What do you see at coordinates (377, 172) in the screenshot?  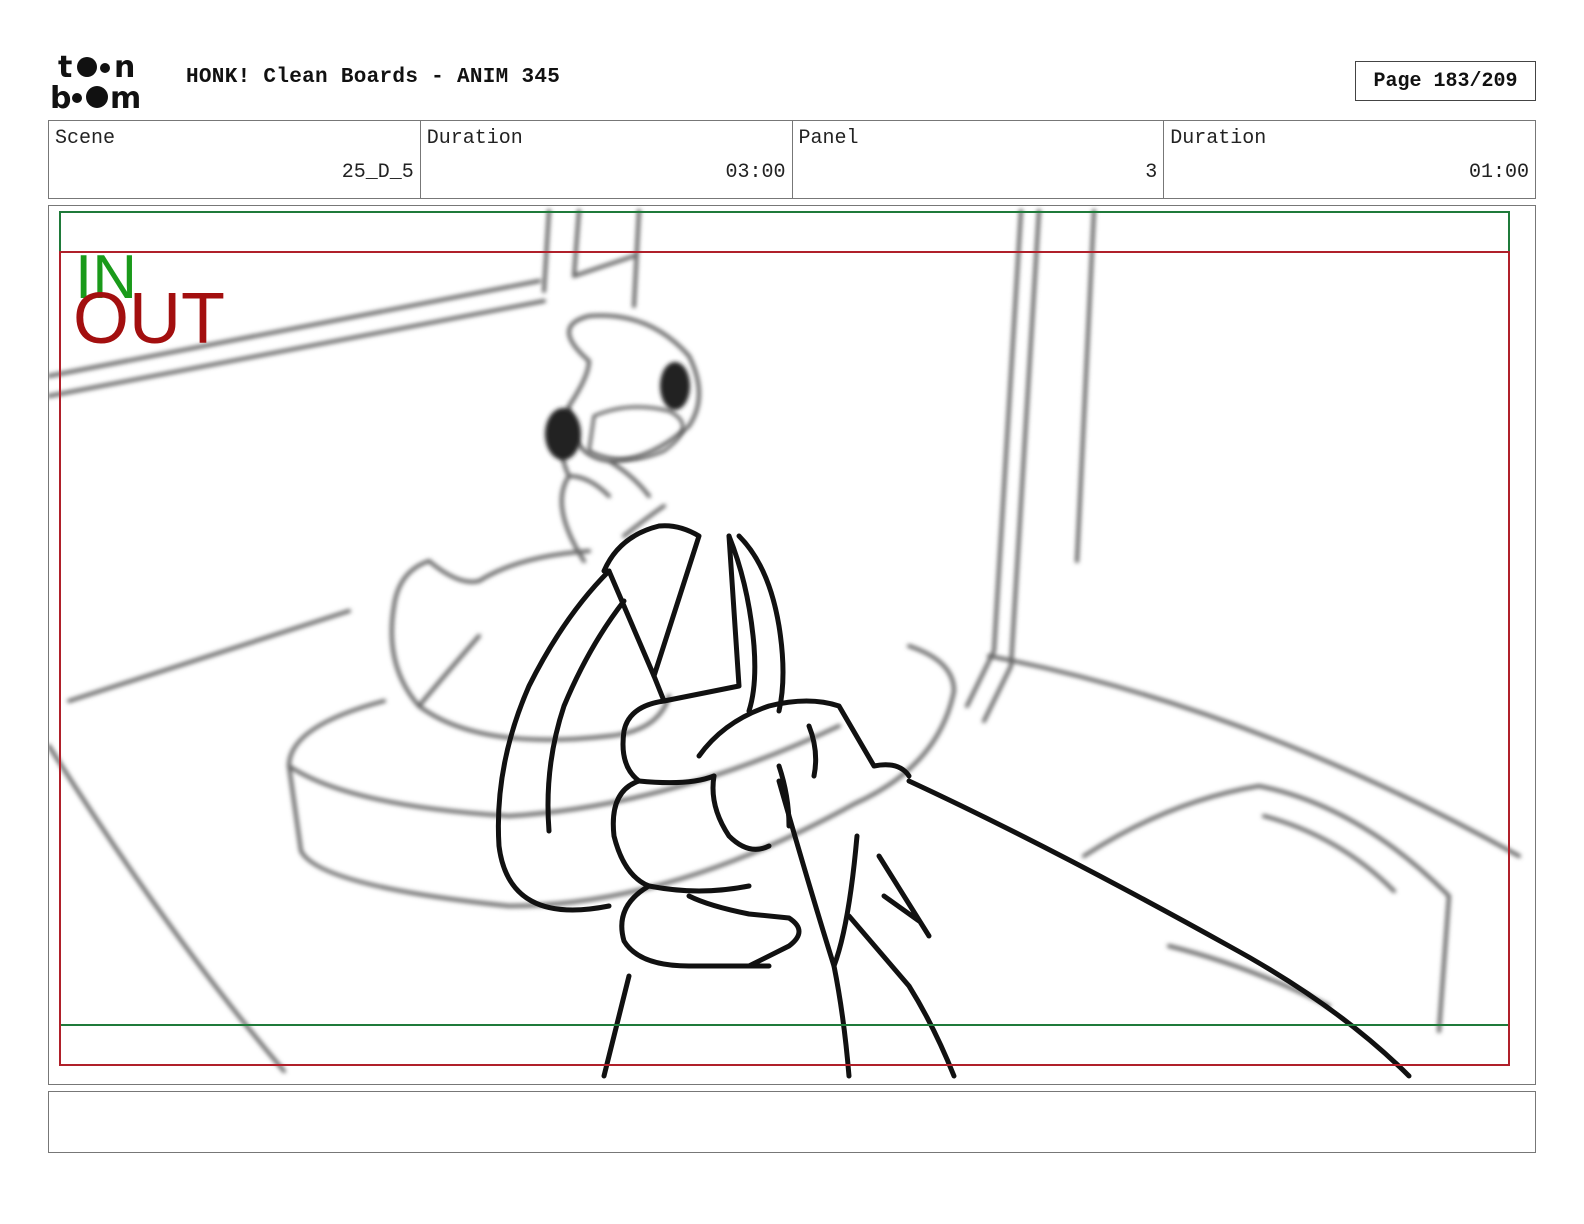 I see `scene-value: 25_D_5` at bounding box center [377, 172].